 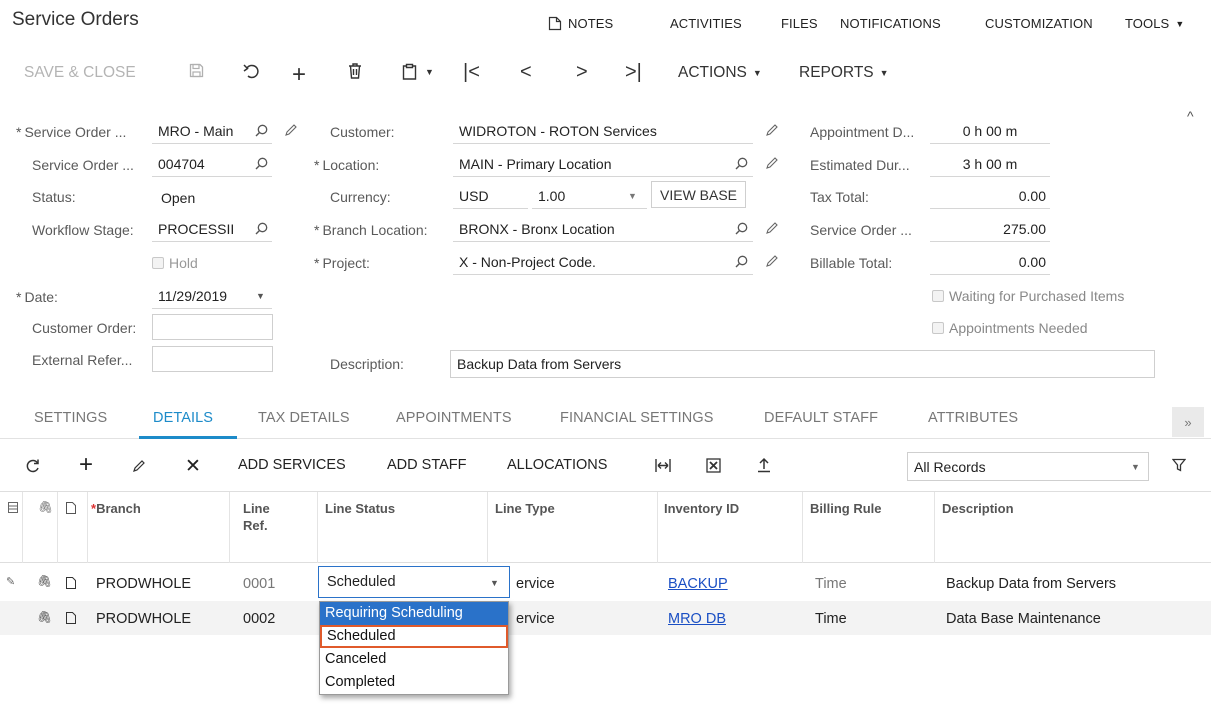 What do you see at coordinates (663, 465) in the screenshot?
I see `fit-columns-icon` at bounding box center [663, 465].